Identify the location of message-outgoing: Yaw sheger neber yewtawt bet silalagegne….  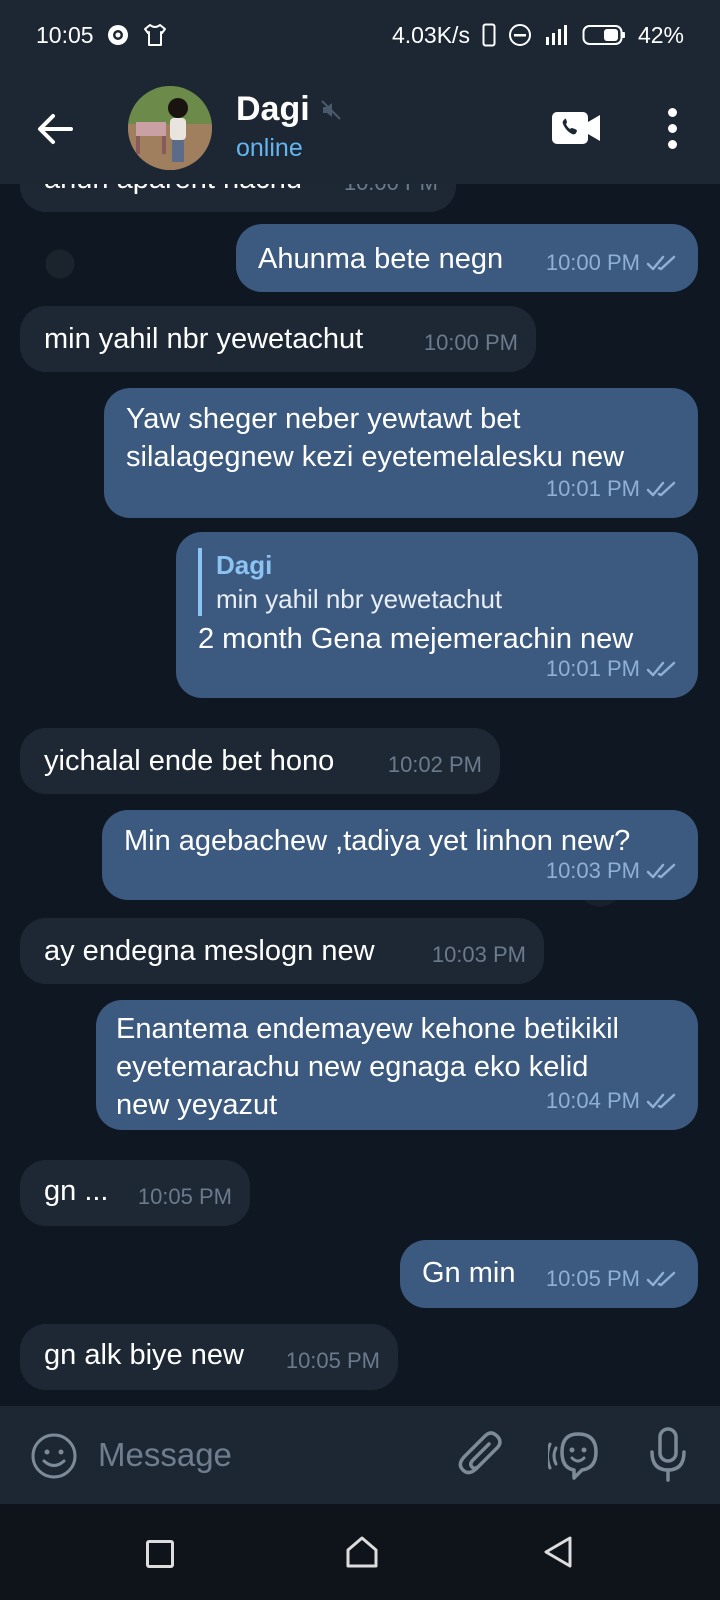
(401, 453).